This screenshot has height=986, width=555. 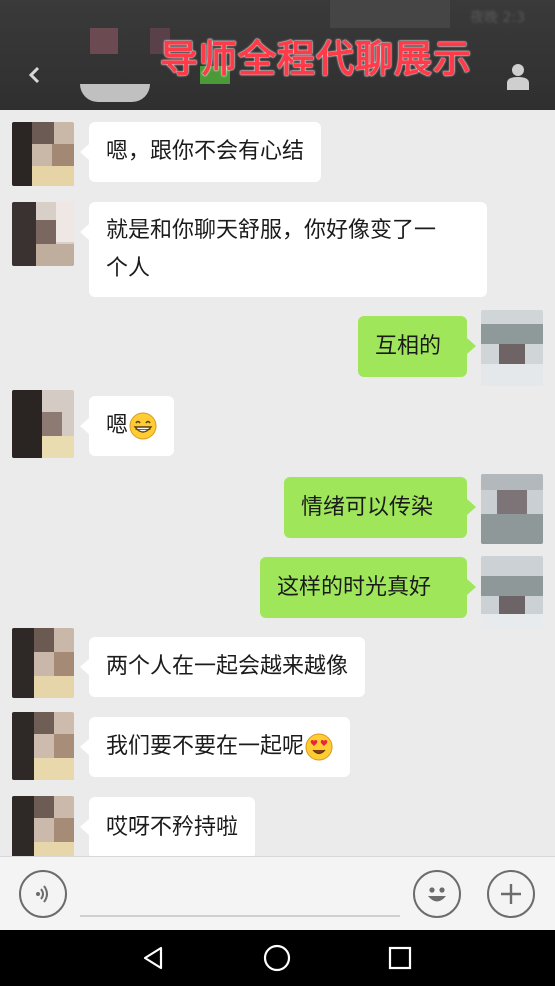 What do you see at coordinates (511, 894) in the screenshot?
I see `plus-icon` at bounding box center [511, 894].